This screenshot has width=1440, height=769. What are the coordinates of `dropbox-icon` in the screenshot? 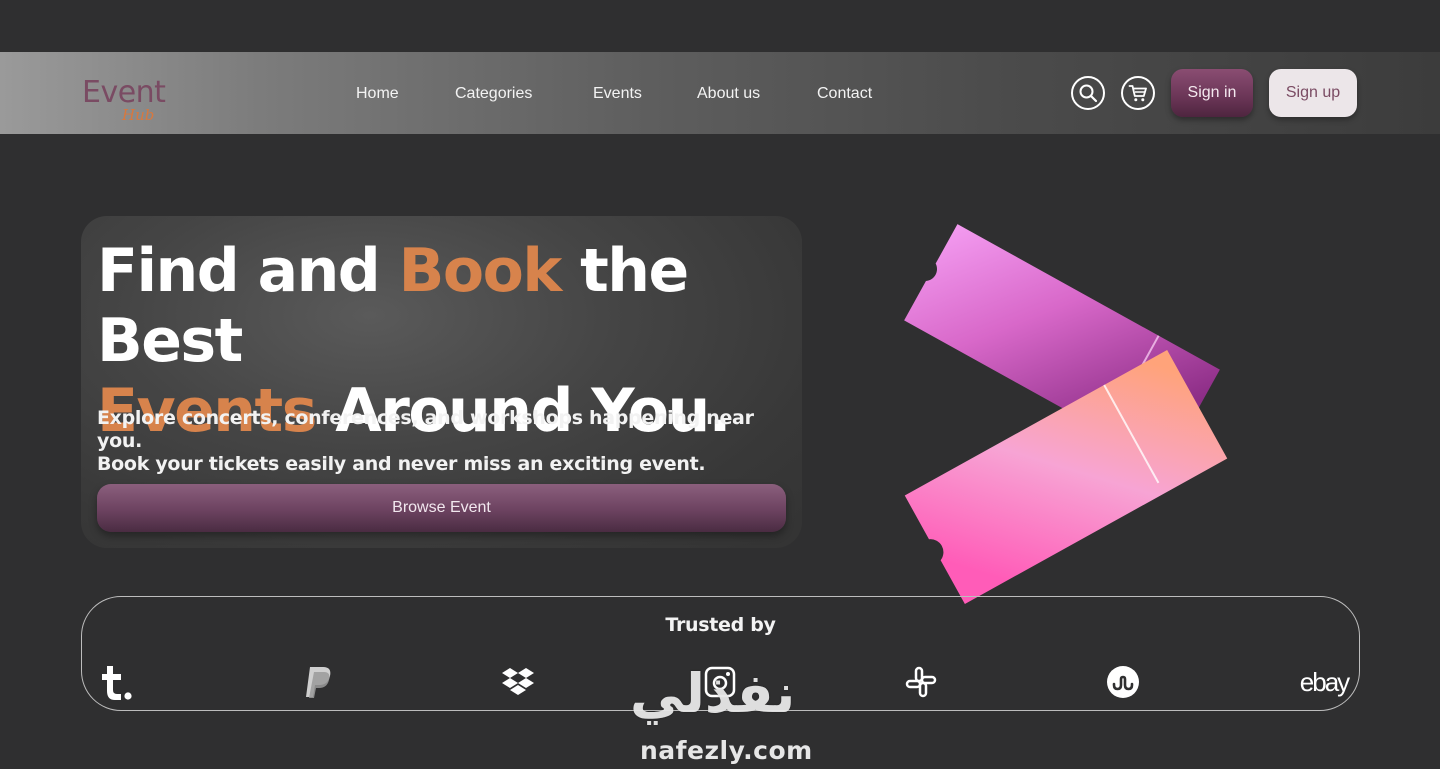 It's located at (518, 682).